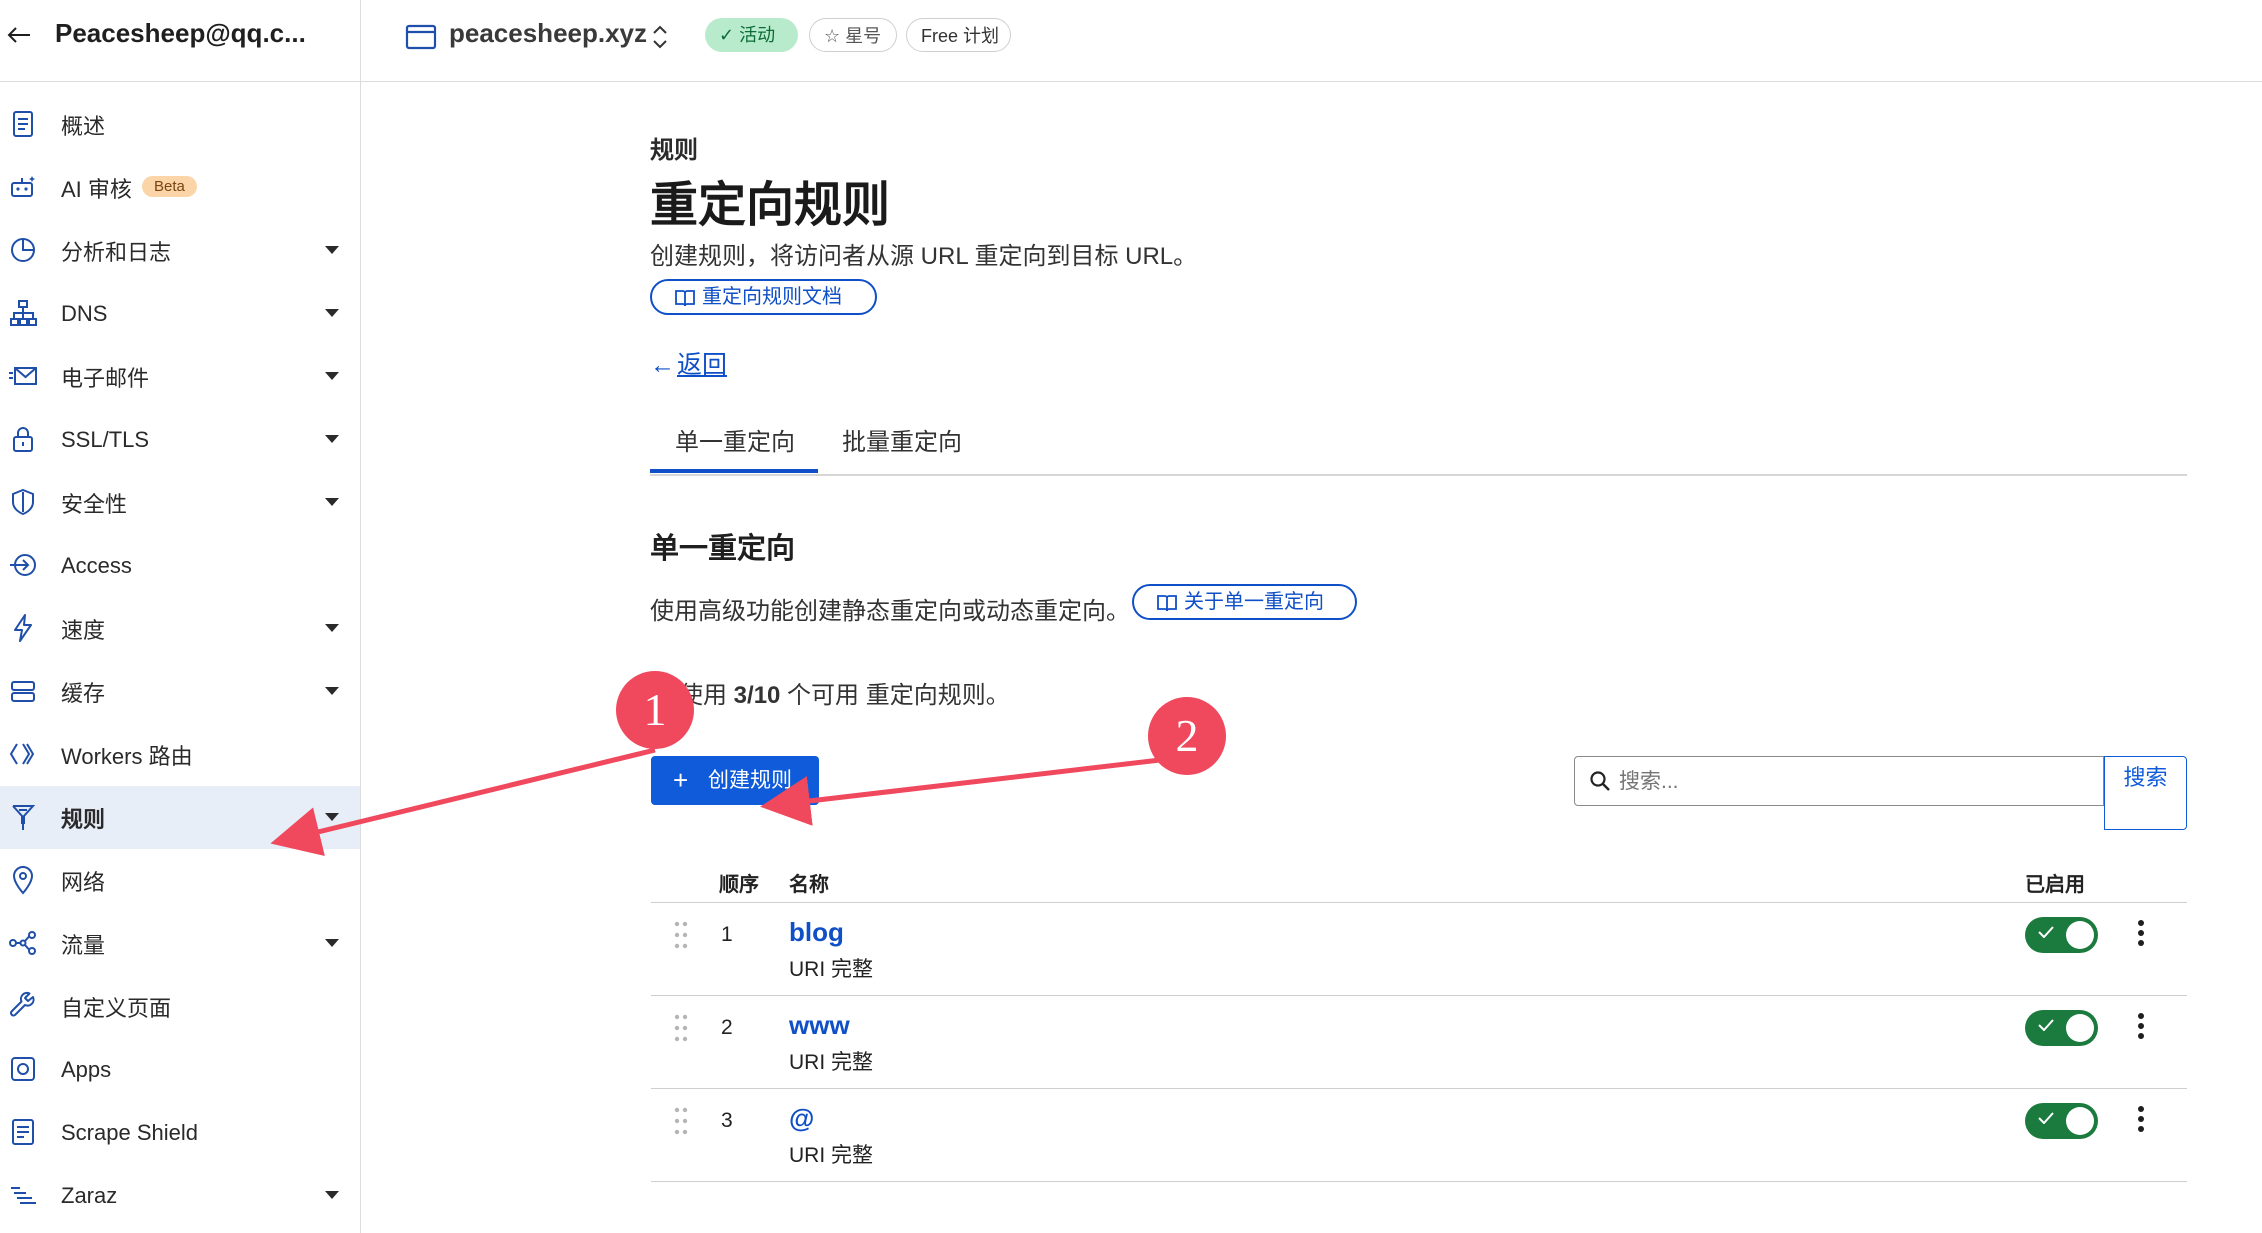  What do you see at coordinates (84, 313) in the screenshot?
I see `sidebar-item-label: DNS` at bounding box center [84, 313].